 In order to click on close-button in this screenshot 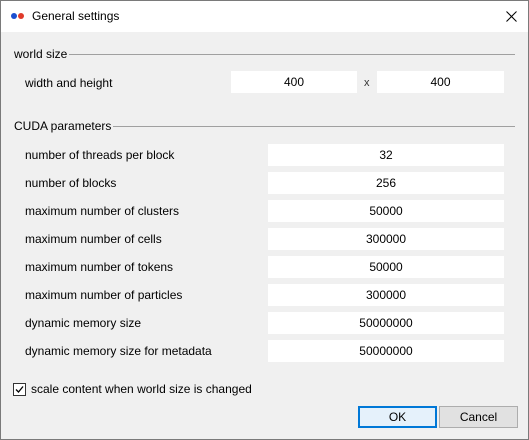, I will do `click(511, 16)`.